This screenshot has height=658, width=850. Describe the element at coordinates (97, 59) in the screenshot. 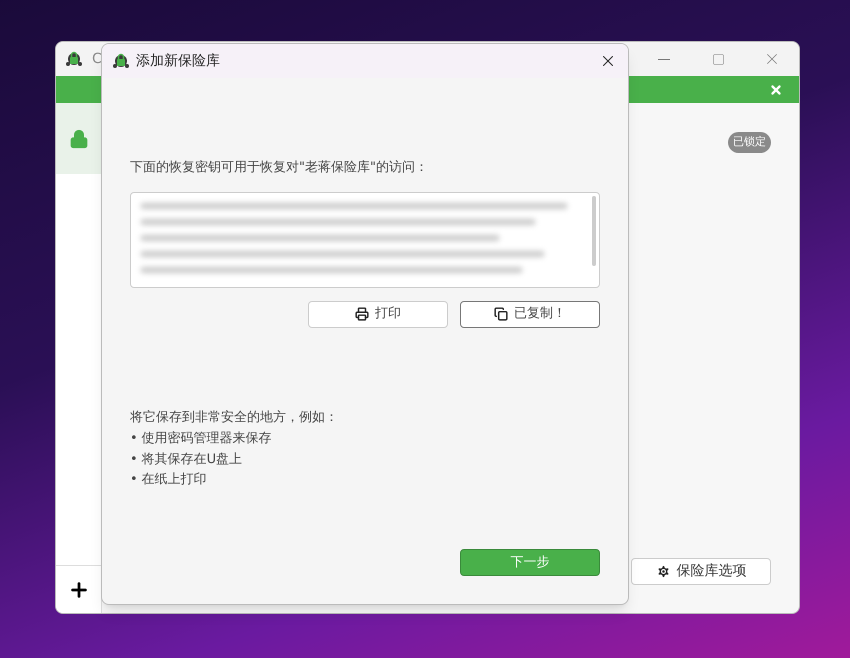

I see `window-title: C` at that location.